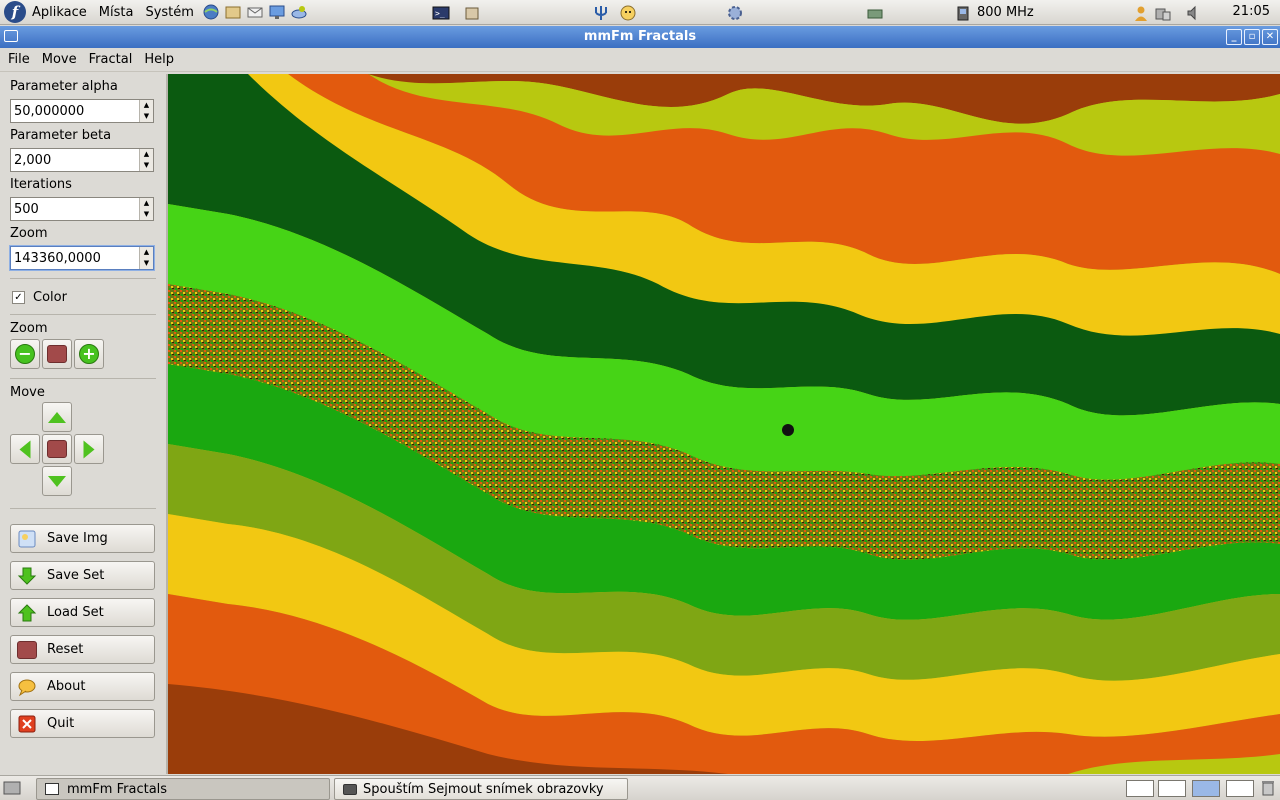  Describe the element at coordinates (1005, 12) in the screenshot. I see `cpu-freq-label: 800 MHz` at that location.